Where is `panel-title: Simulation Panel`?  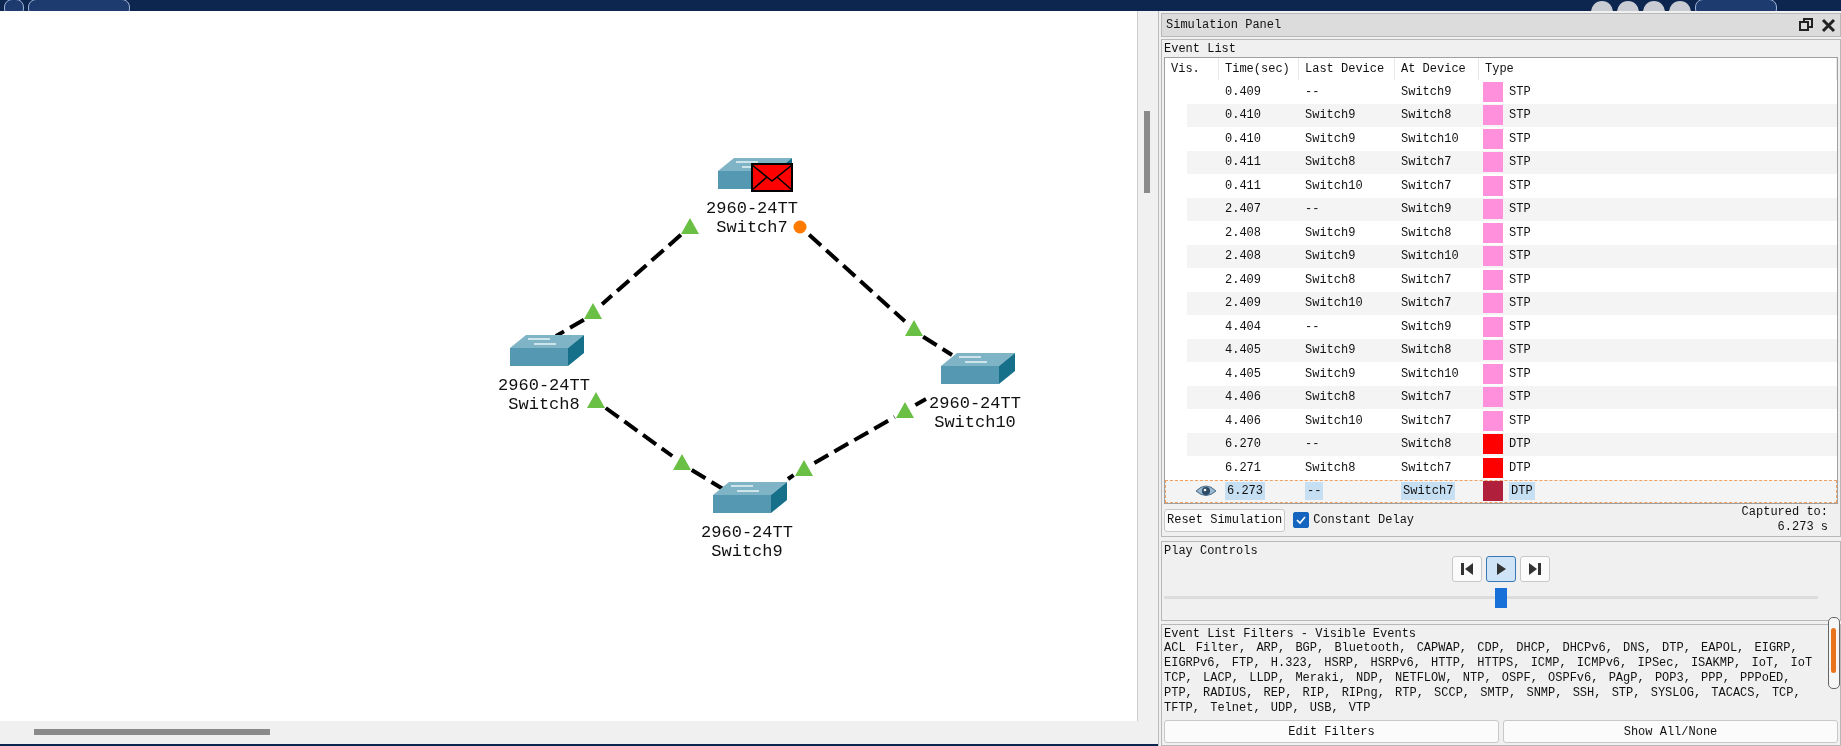 panel-title: Simulation Panel is located at coordinates (1224, 25).